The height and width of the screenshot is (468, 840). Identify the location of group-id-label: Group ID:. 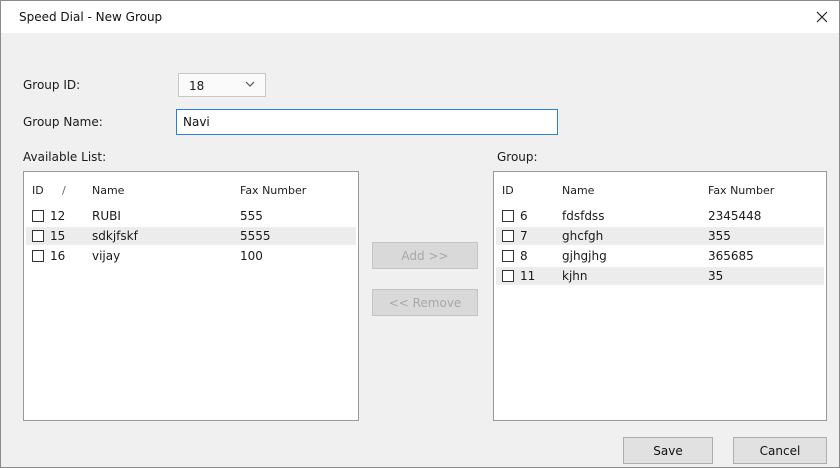
(52, 85).